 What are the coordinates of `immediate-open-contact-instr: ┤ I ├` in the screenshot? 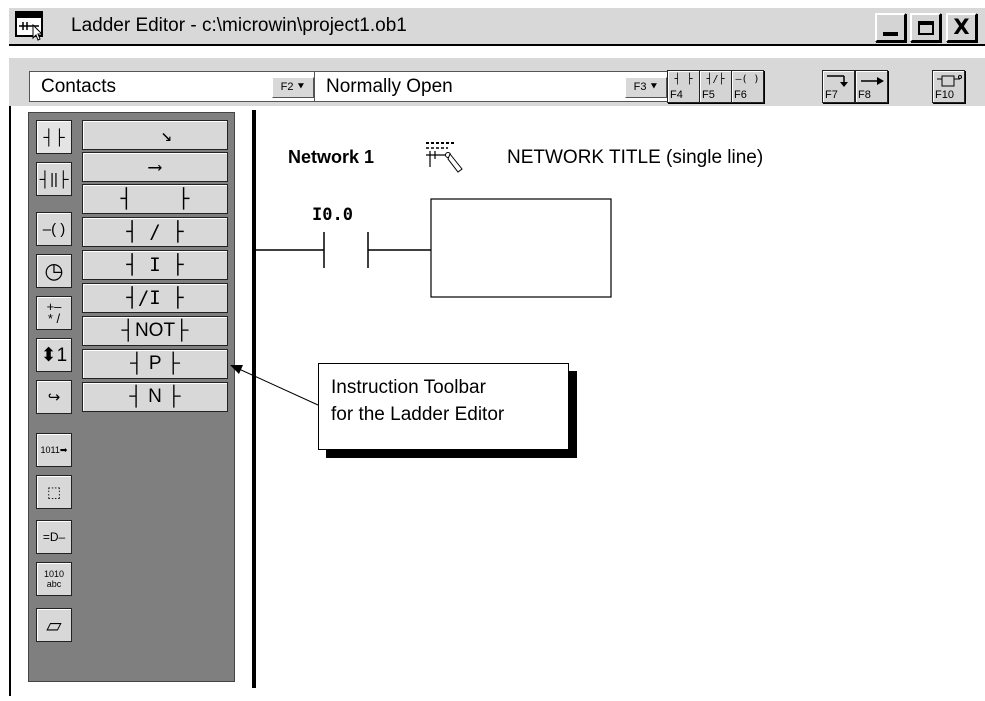 It's located at (155, 265).